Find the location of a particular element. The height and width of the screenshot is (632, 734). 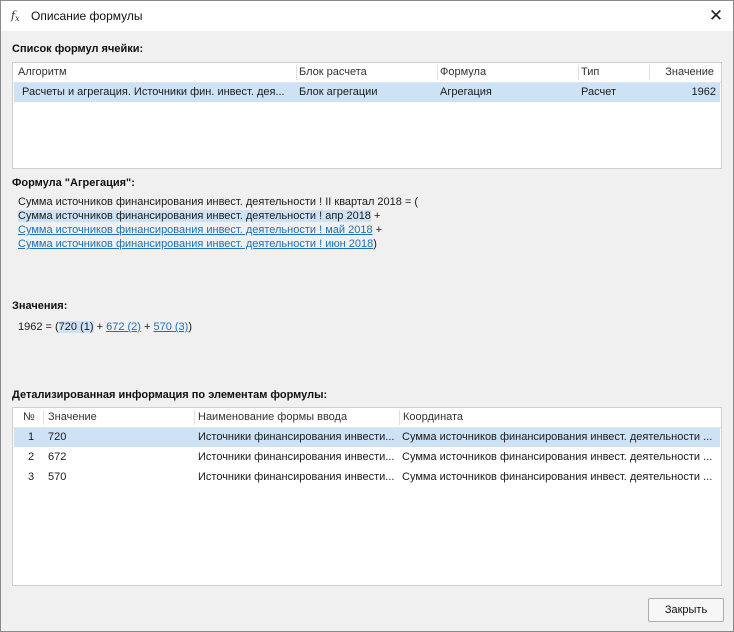

column-header-form-name: Наименование формы ввода is located at coordinates (272, 417).